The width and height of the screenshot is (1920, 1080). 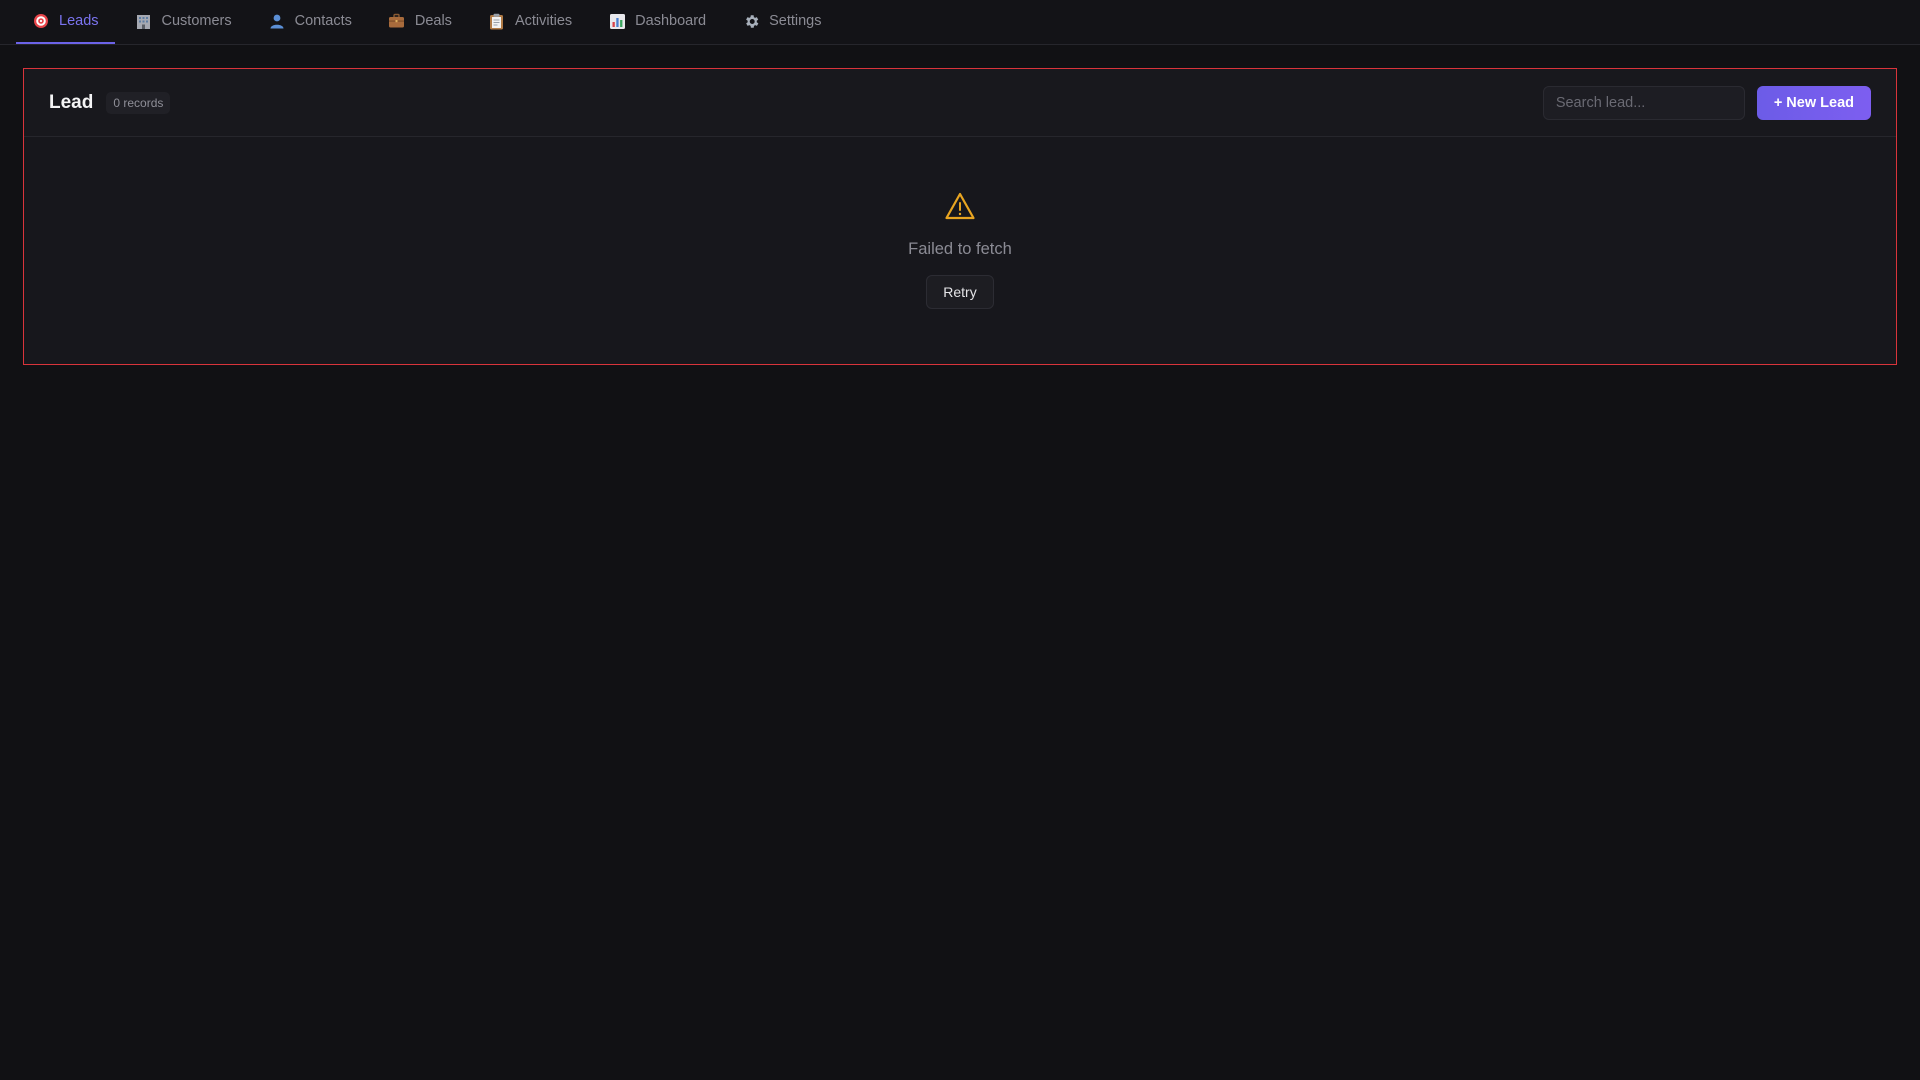 I want to click on tab-activities: Activities, so click(x=530, y=22).